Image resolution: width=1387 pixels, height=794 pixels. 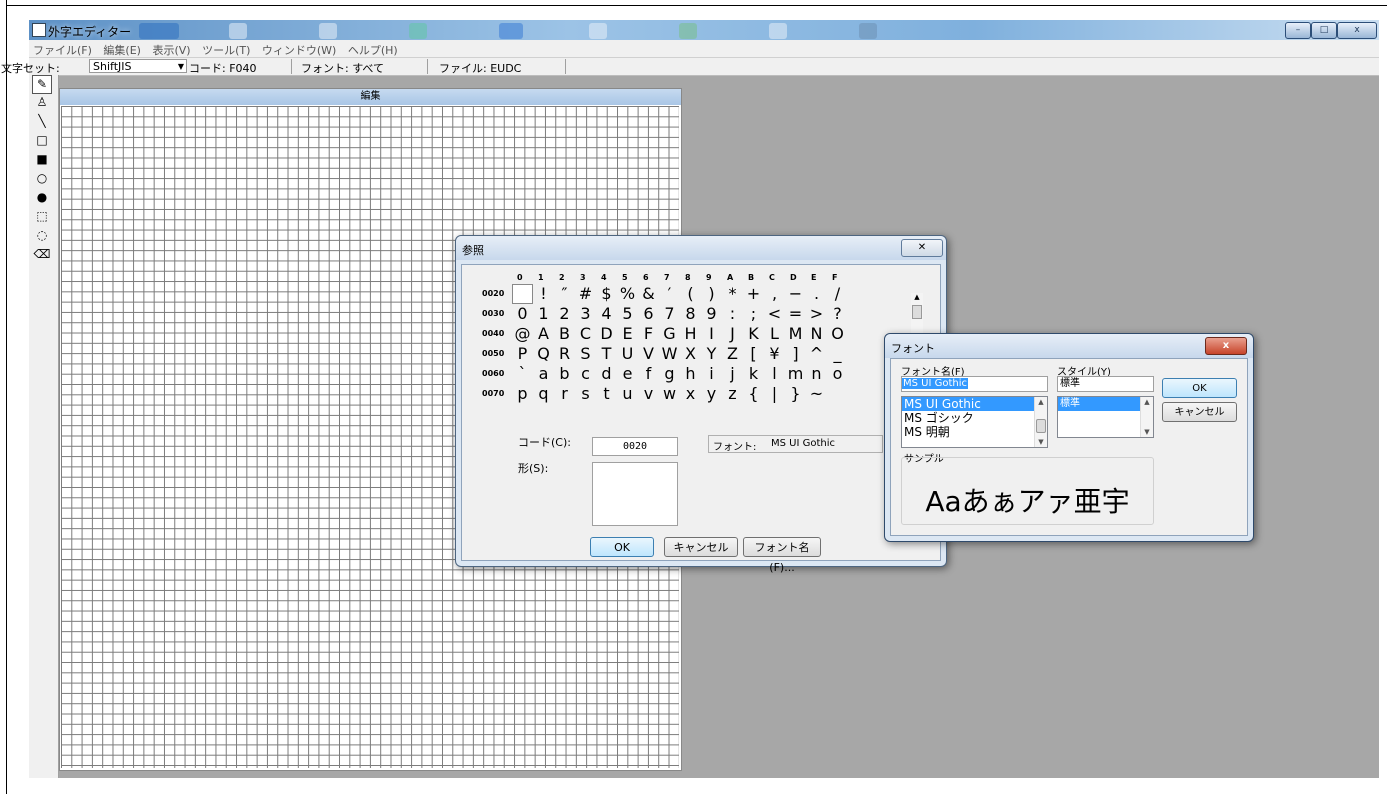 I want to click on character-cell: D, so click(x=606, y=334).